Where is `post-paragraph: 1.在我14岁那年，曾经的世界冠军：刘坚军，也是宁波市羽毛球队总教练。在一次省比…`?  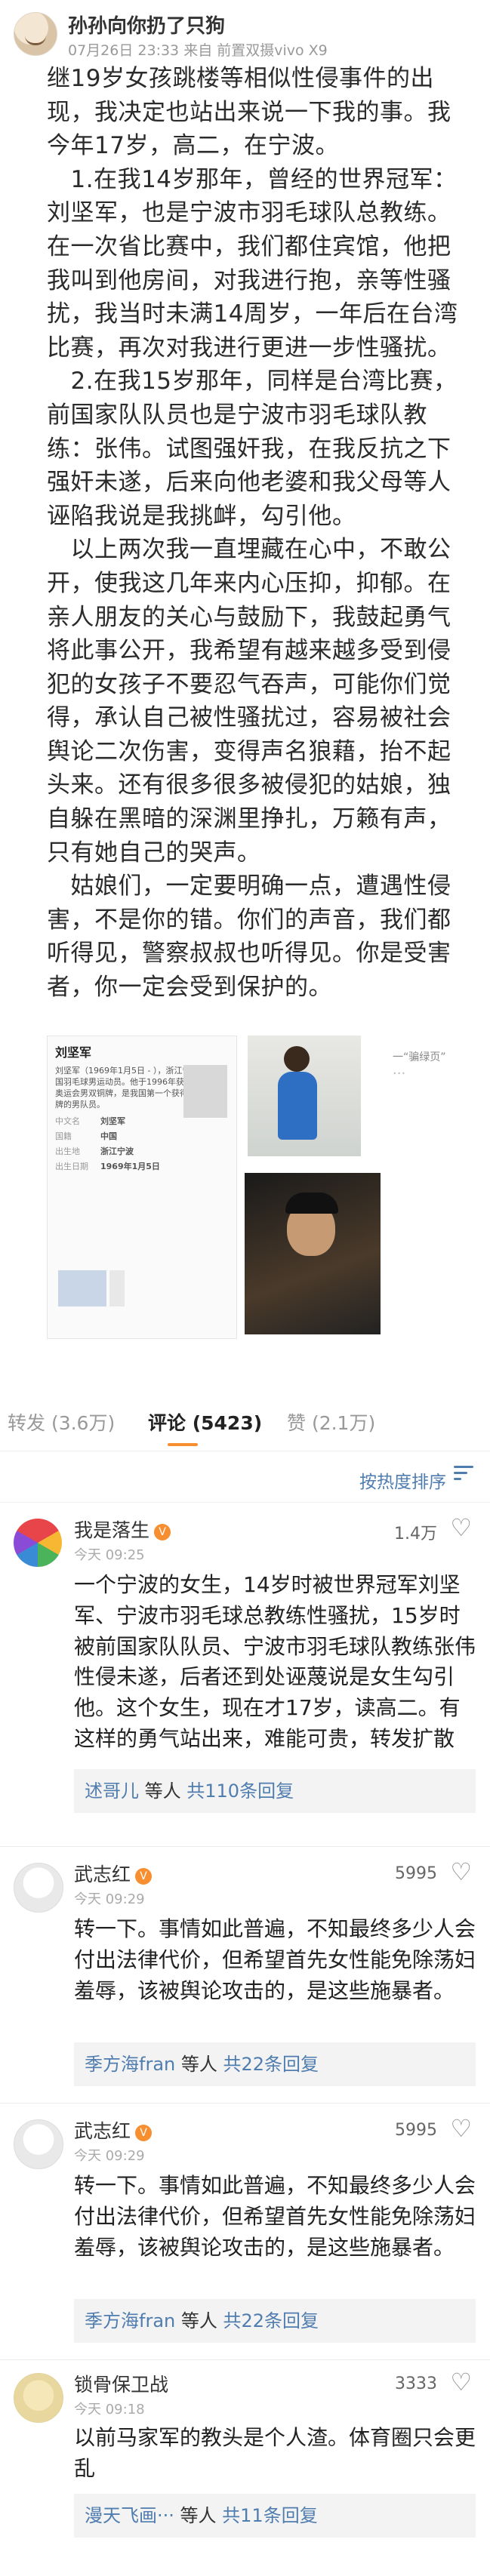 post-paragraph: 1.在我14岁那年，曾经的世界冠军：刘坚军，也是宁波市羽毛球队总教练。在一次省比… is located at coordinates (252, 263).